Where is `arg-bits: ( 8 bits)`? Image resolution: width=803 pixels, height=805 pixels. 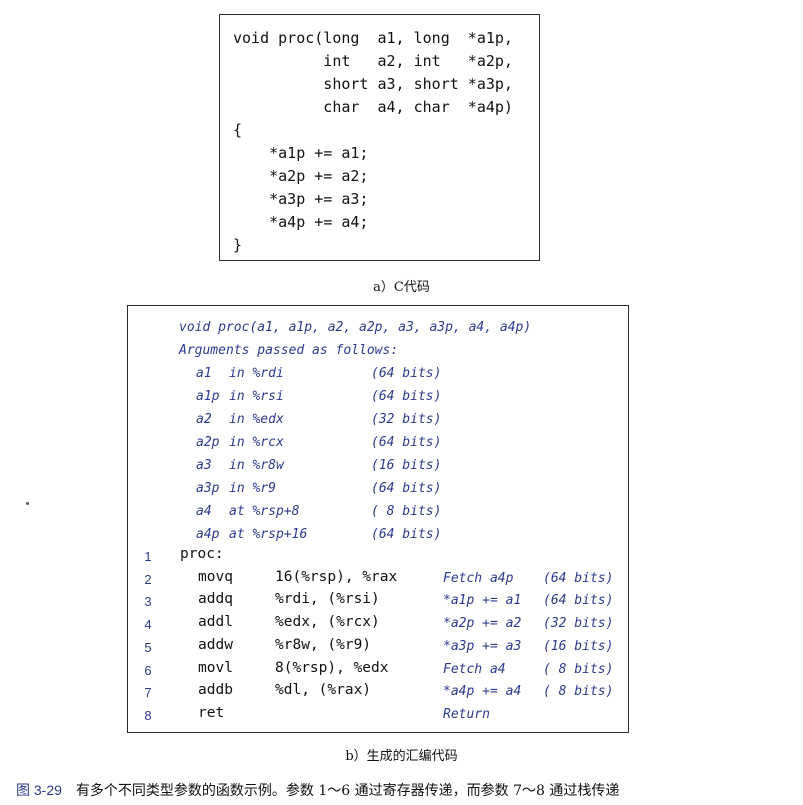
arg-bits: ( 8 bits) is located at coordinates (406, 511).